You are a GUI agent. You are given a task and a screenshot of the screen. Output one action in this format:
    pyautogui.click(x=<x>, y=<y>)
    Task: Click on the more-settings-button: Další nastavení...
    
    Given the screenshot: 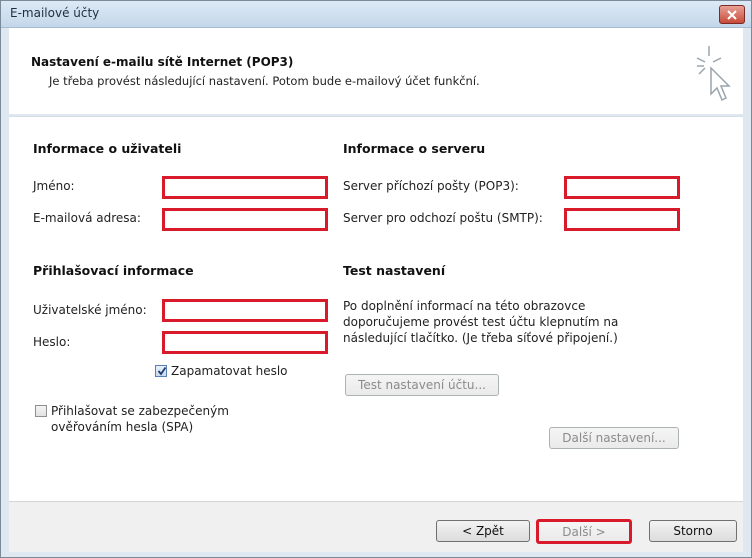 What is the action you would take?
    pyautogui.click(x=614, y=438)
    